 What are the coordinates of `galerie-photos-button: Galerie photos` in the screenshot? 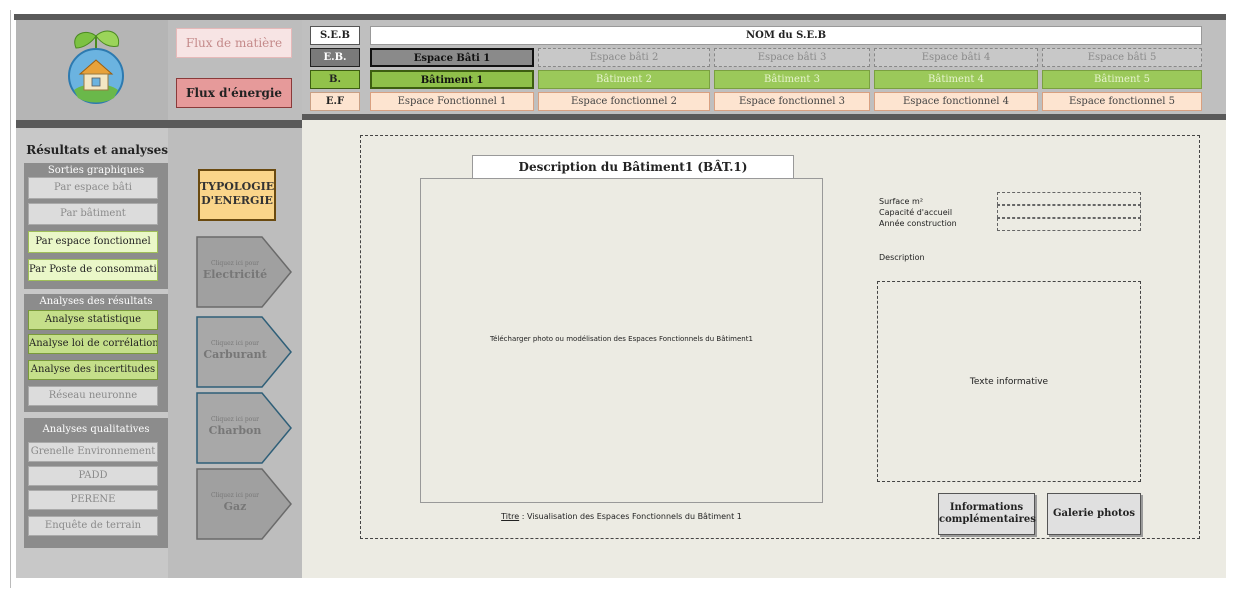 It's located at (1094, 514).